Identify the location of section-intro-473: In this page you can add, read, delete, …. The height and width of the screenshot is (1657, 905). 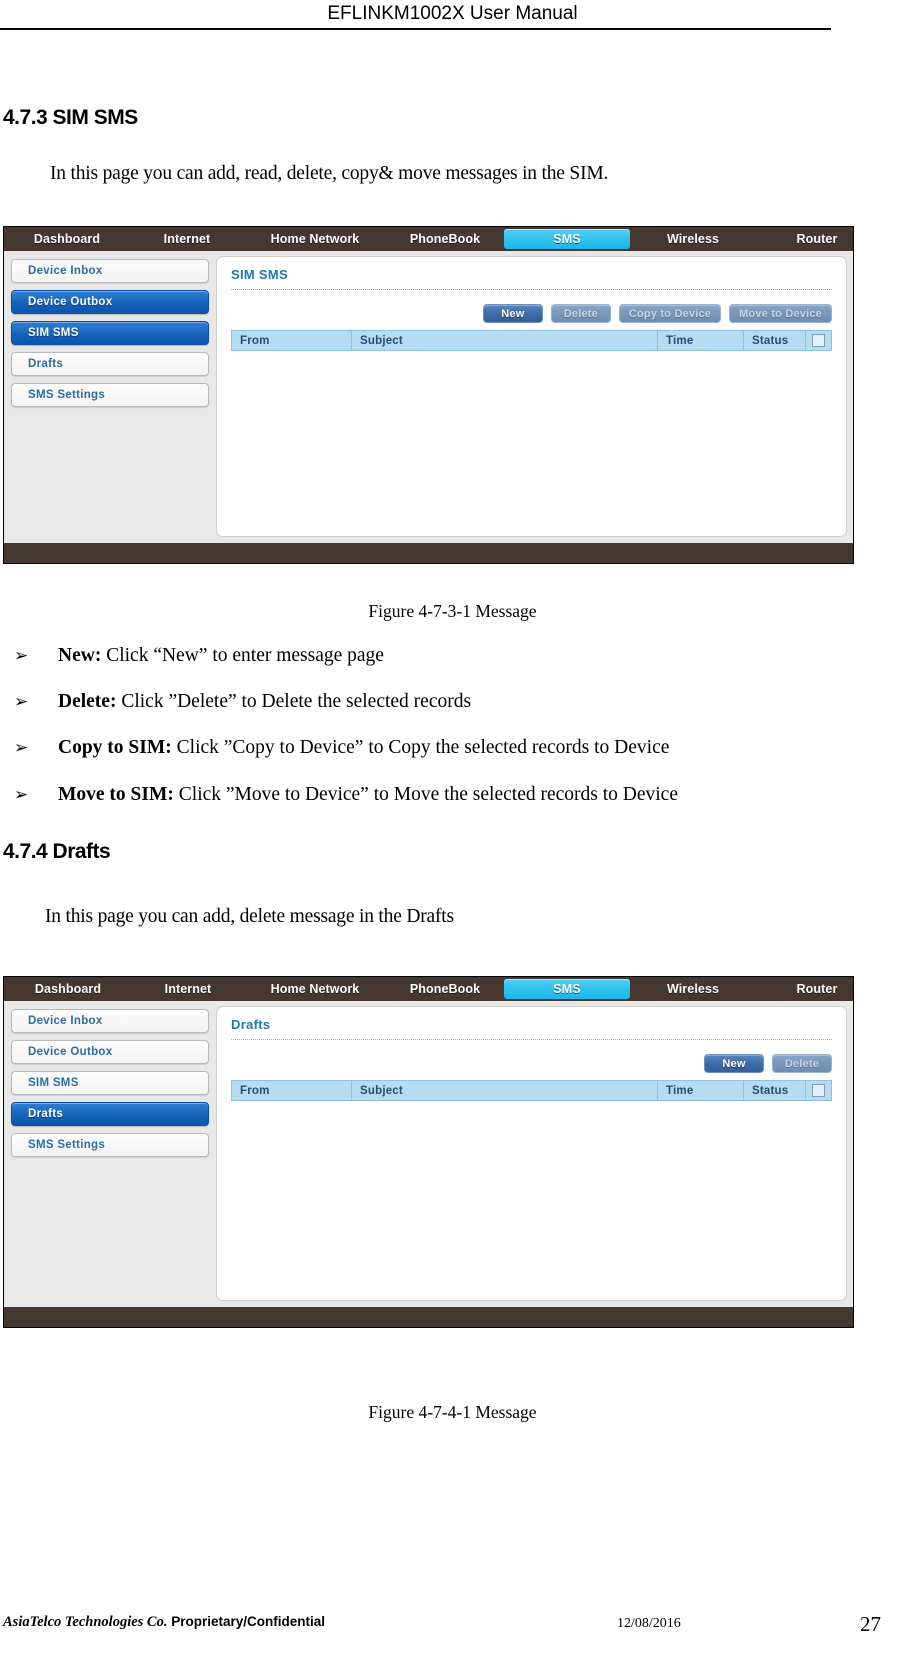
(329, 173).